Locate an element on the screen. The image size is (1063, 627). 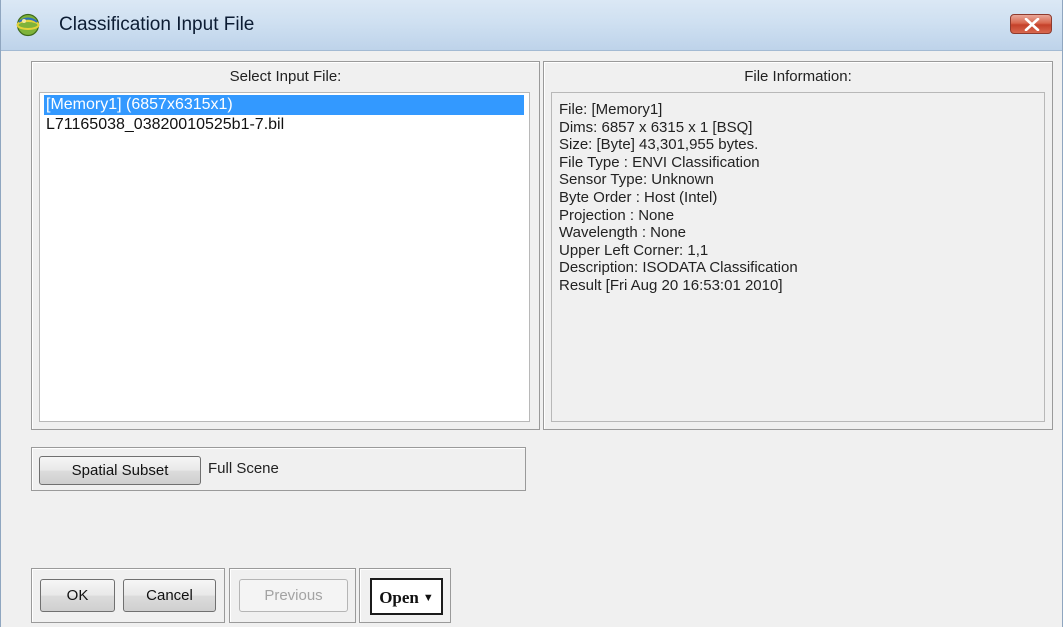
info-line-size: Size: [Byte] 43,301,955 bytes. is located at coordinates (659, 145).